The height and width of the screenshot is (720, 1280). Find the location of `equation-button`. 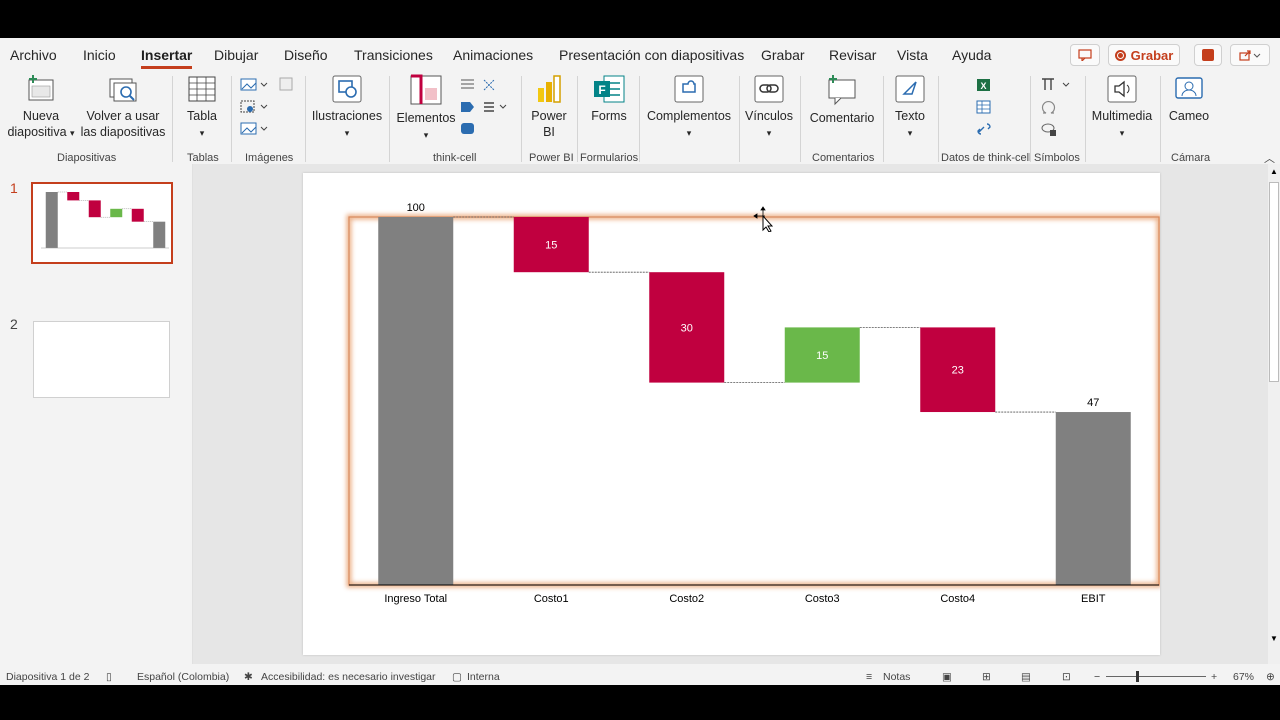

equation-button is located at coordinates (1056, 86).